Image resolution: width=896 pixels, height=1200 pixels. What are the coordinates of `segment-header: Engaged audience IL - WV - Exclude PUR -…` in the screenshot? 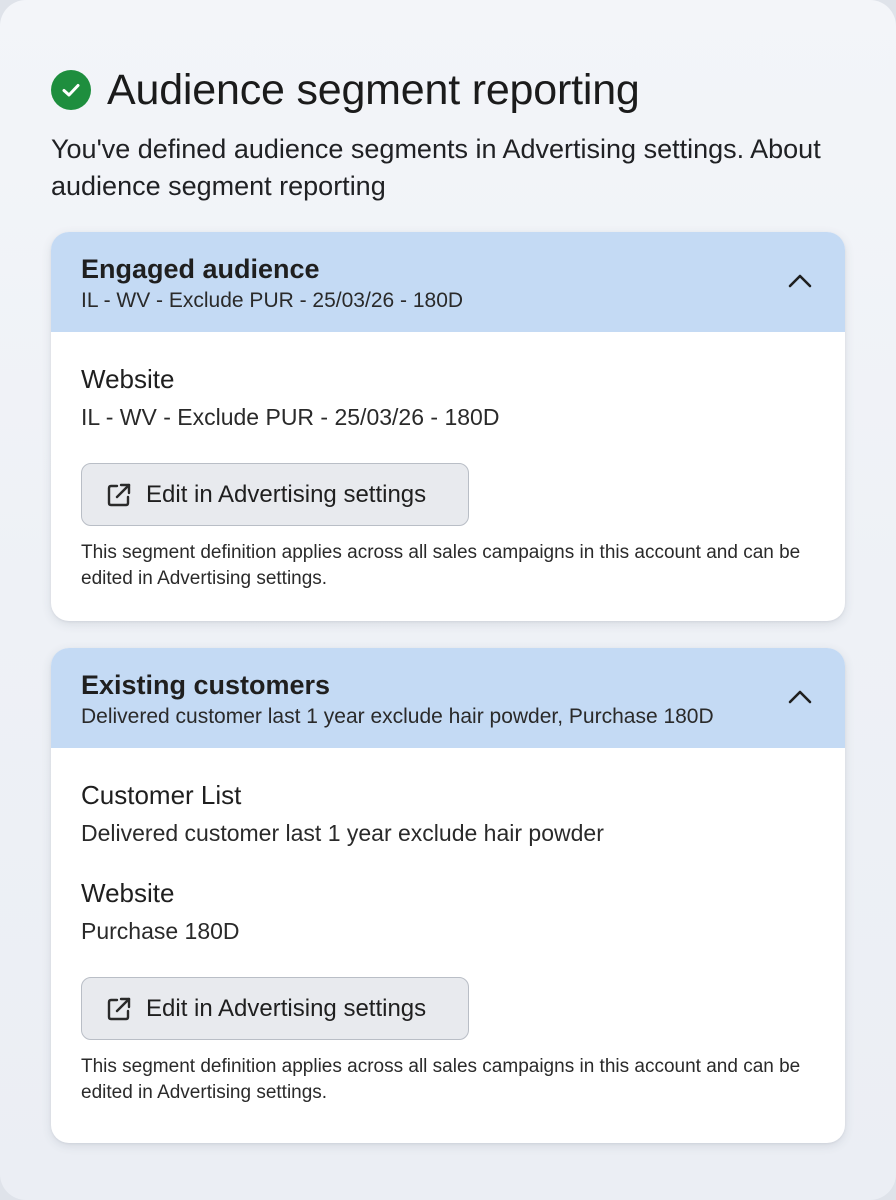 It's located at (448, 282).